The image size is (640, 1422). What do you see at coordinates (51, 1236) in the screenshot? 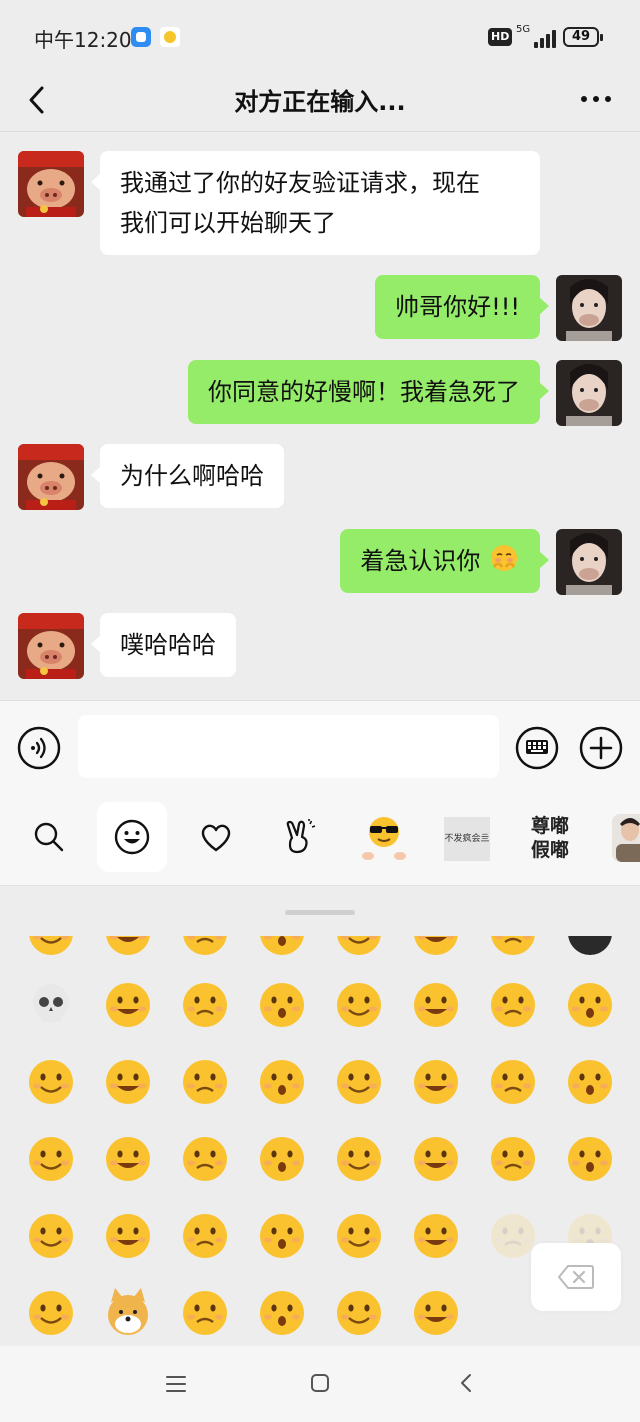
I see `emoji-smug-point-icon` at bounding box center [51, 1236].